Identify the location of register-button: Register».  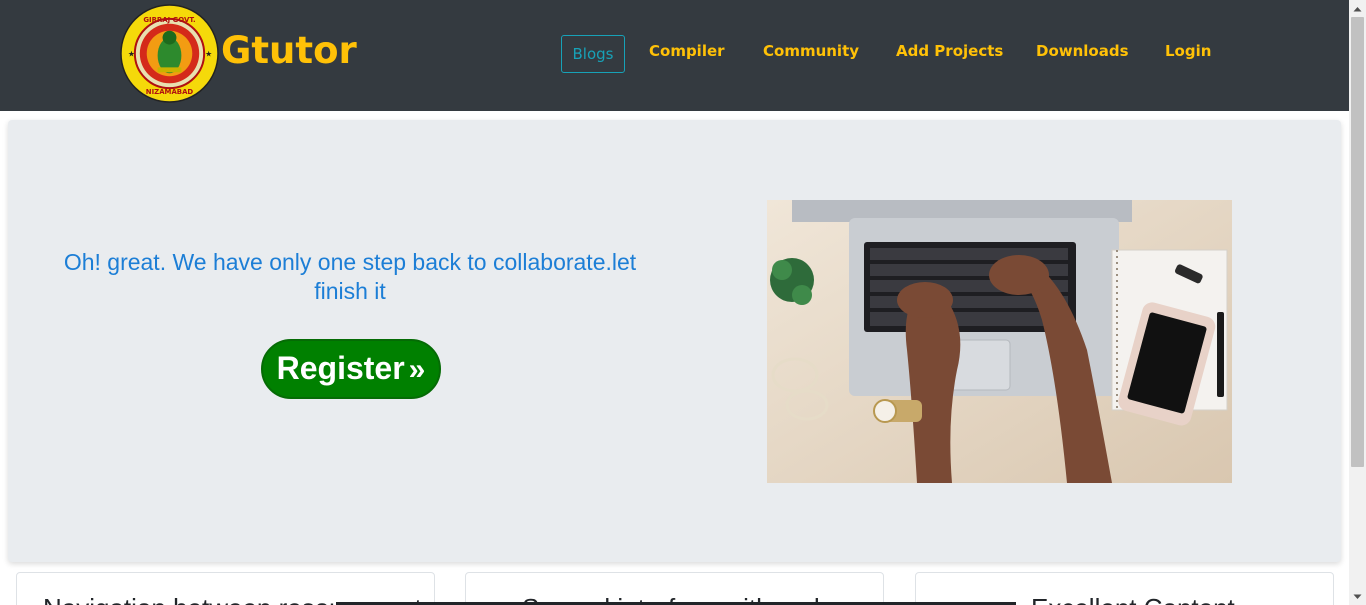
(351, 369).